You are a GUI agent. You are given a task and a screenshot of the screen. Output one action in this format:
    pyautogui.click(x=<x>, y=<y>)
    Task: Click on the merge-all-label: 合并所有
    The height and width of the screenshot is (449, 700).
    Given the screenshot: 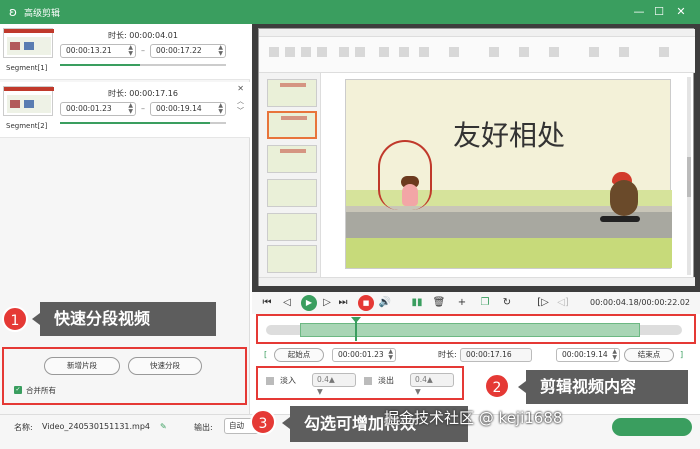 What is the action you would take?
    pyautogui.click(x=41, y=390)
    